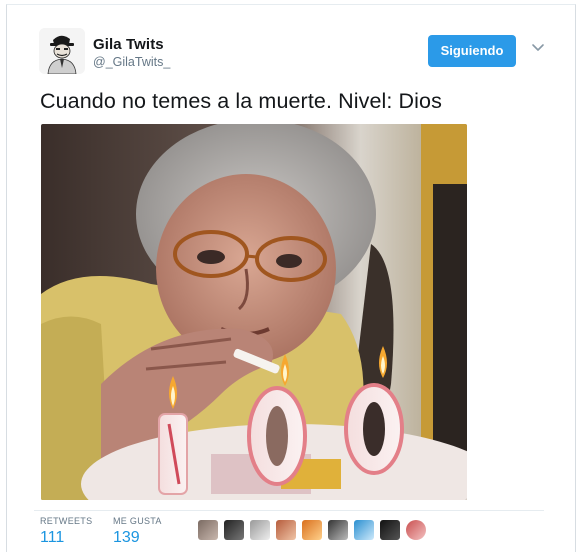 This screenshot has width=583, height=552. Describe the element at coordinates (472, 51) in the screenshot. I see `following-button: Siguiendo` at that location.